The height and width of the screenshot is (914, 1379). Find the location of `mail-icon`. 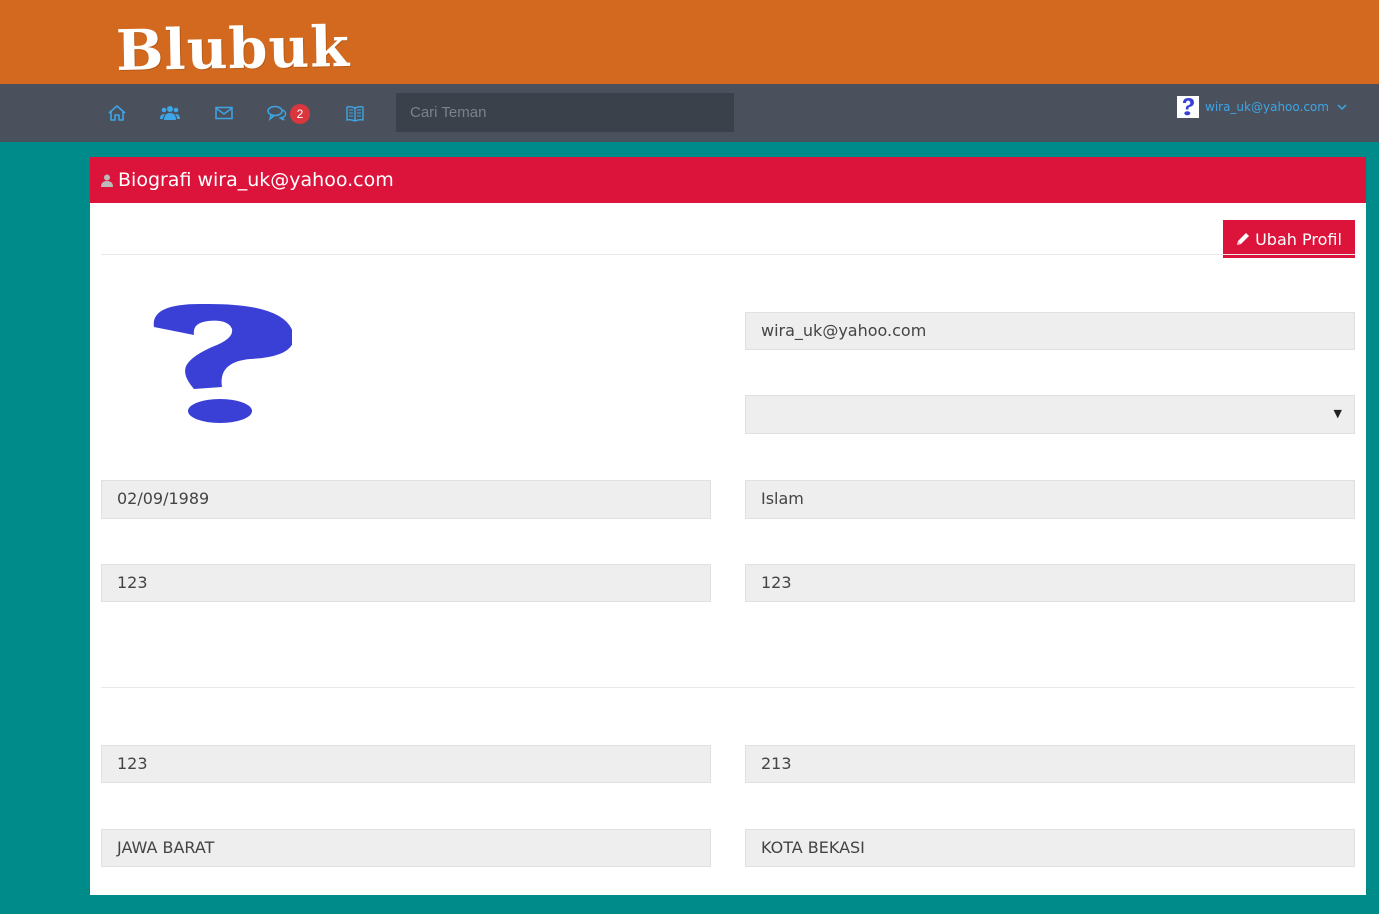

mail-icon is located at coordinates (224, 113).